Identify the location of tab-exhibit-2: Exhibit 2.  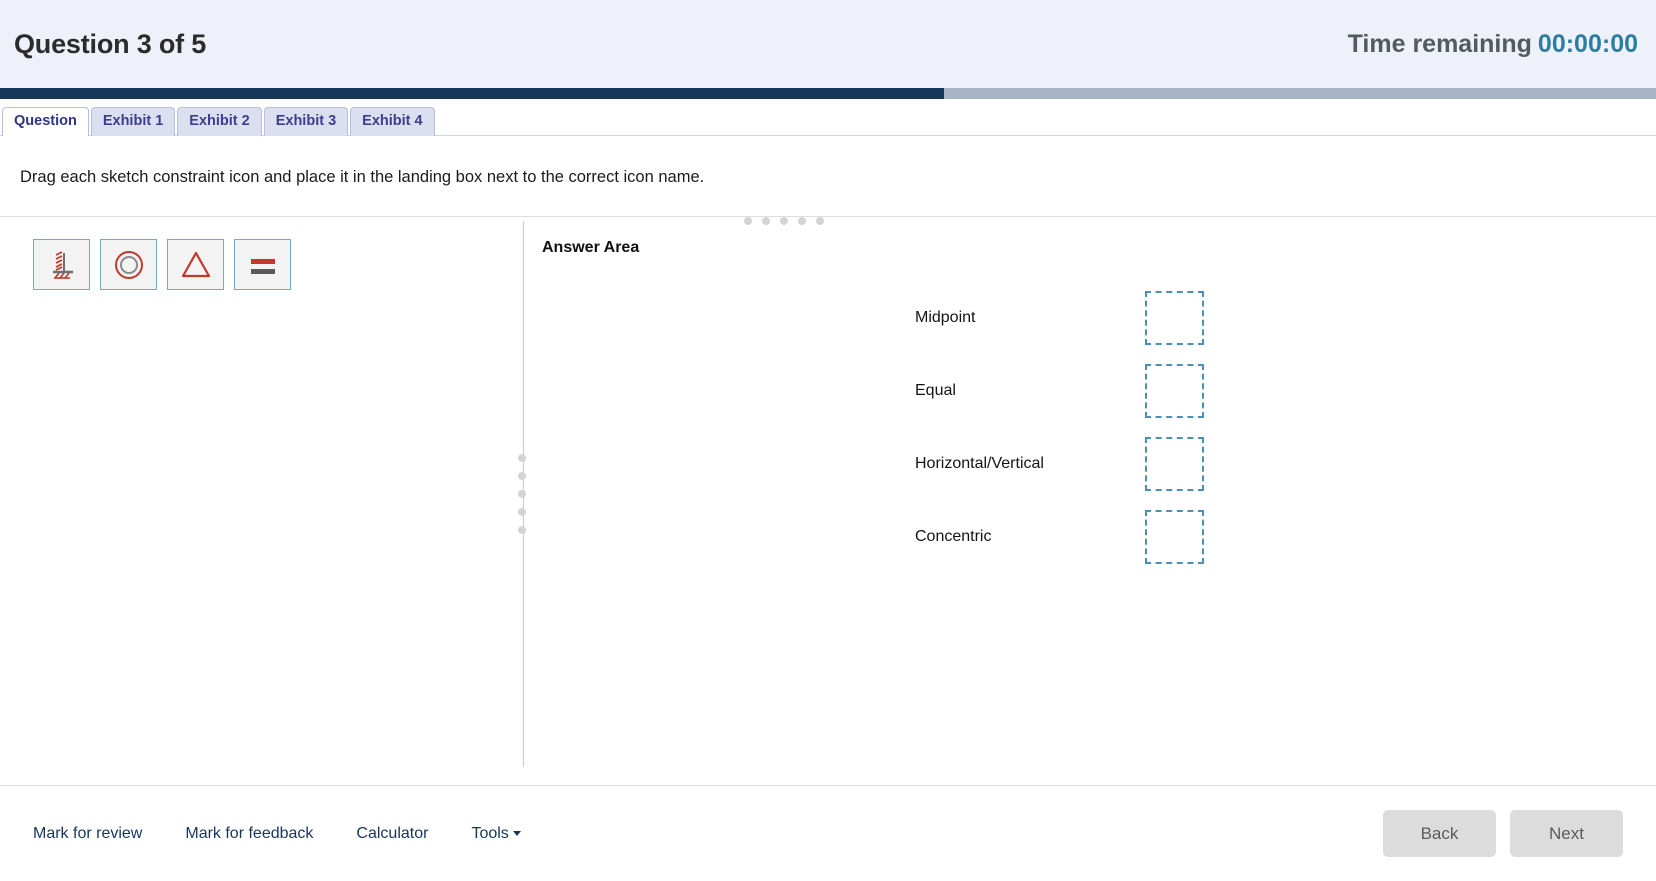
(219, 121).